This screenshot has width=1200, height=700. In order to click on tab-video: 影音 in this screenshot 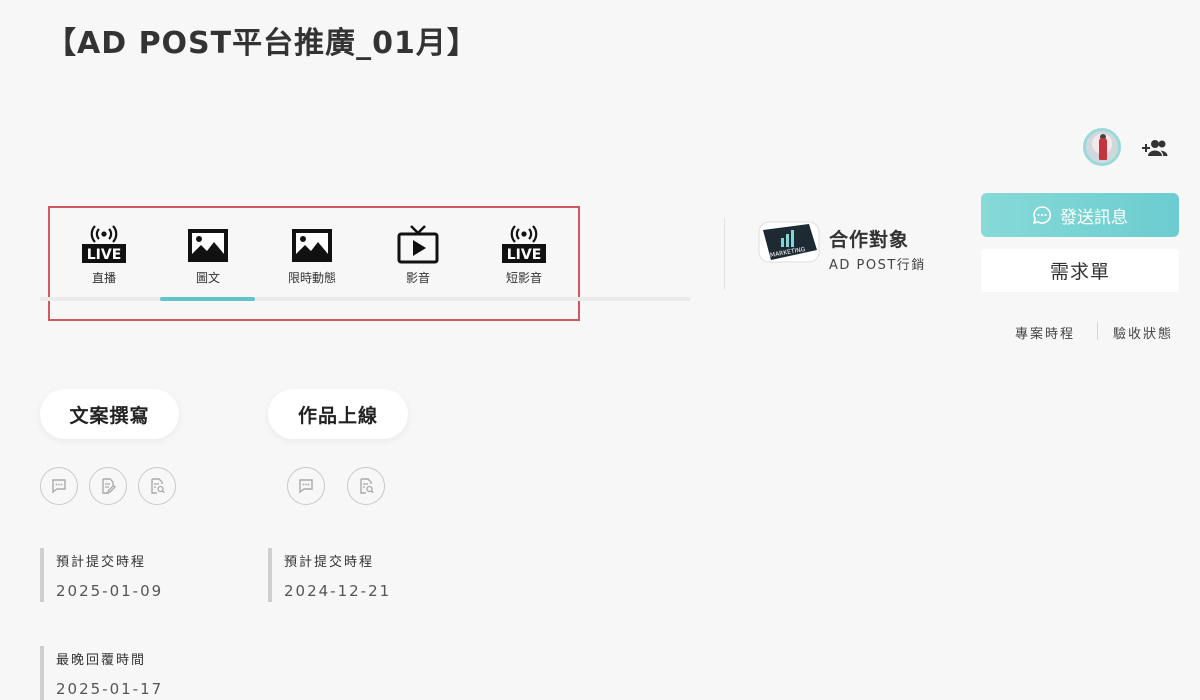, I will do `click(418, 257)`.